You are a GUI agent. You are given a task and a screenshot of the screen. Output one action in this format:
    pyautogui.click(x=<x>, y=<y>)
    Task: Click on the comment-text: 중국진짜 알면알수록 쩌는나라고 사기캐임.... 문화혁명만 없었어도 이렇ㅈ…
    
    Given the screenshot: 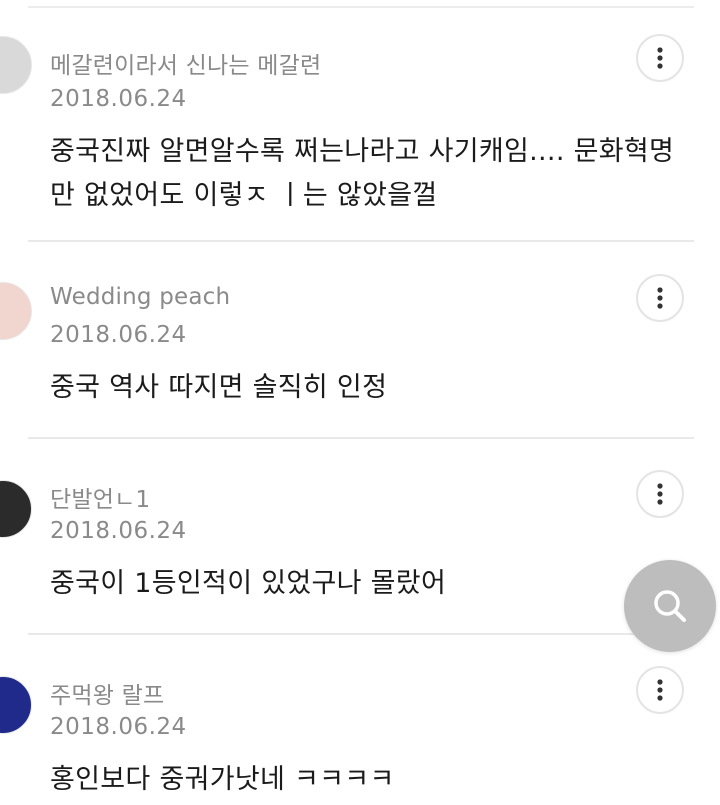 What is the action you would take?
    pyautogui.click(x=362, y=173)
    